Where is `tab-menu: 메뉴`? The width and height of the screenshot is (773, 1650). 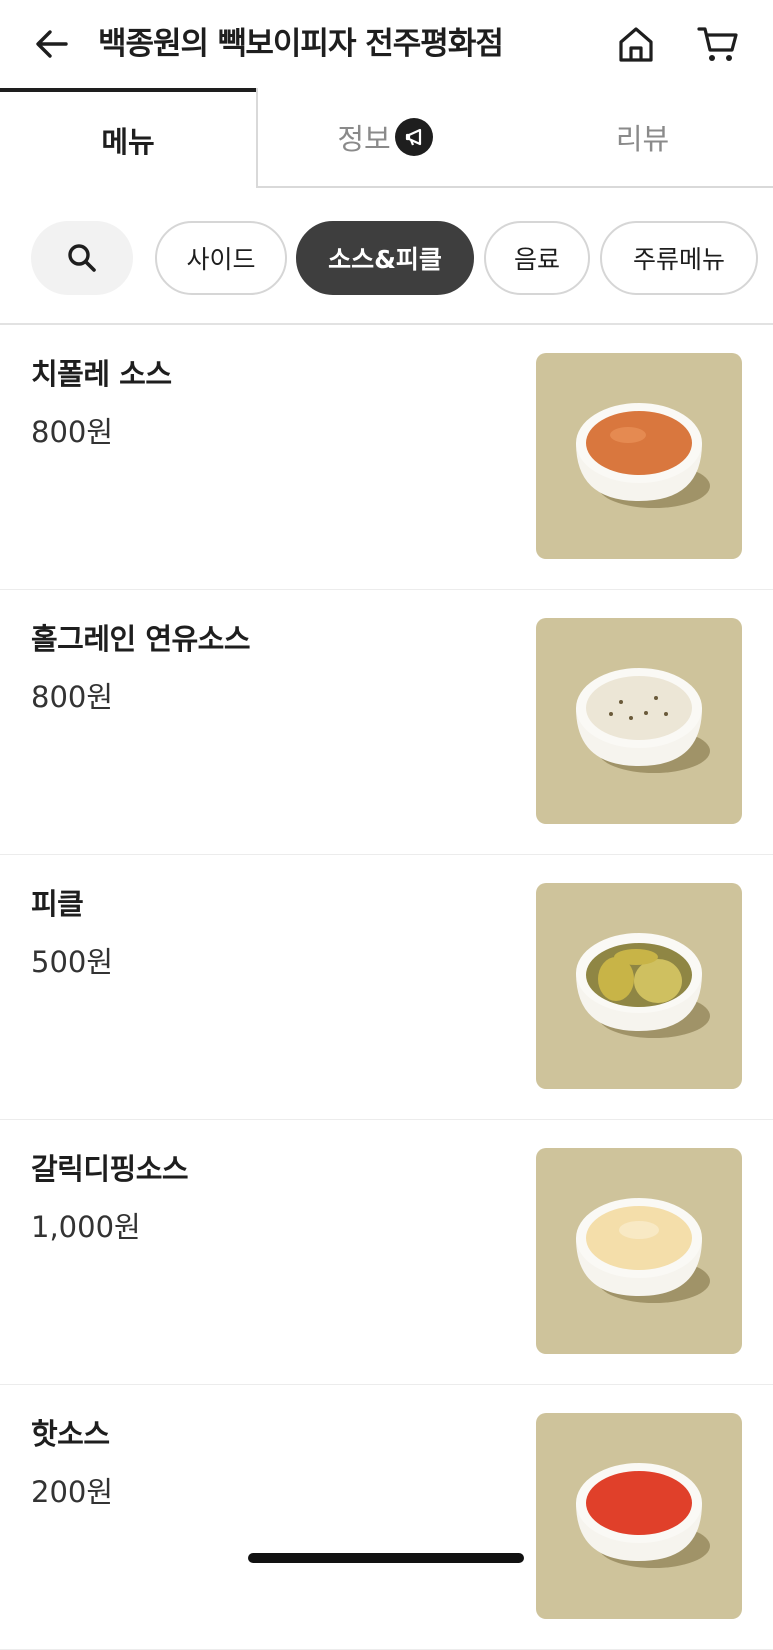 tab-menu: 메뉴 is located at coordinates (128, 138).